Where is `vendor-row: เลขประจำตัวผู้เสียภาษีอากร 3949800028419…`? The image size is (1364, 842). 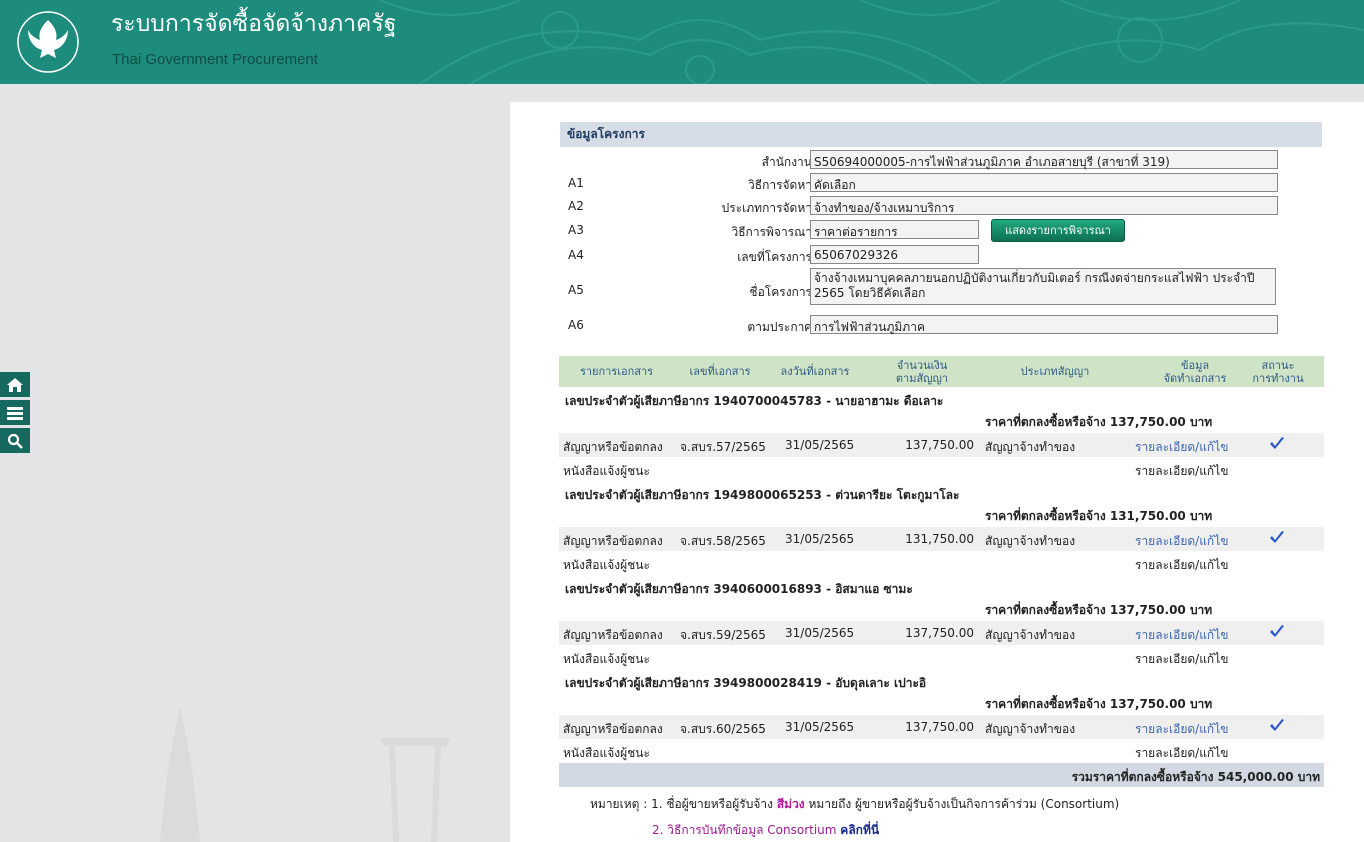 vendor-row: เลขประจำตัวผู้เสียภาษีอากร 3949800028419… is located at coordinates (941, 681).